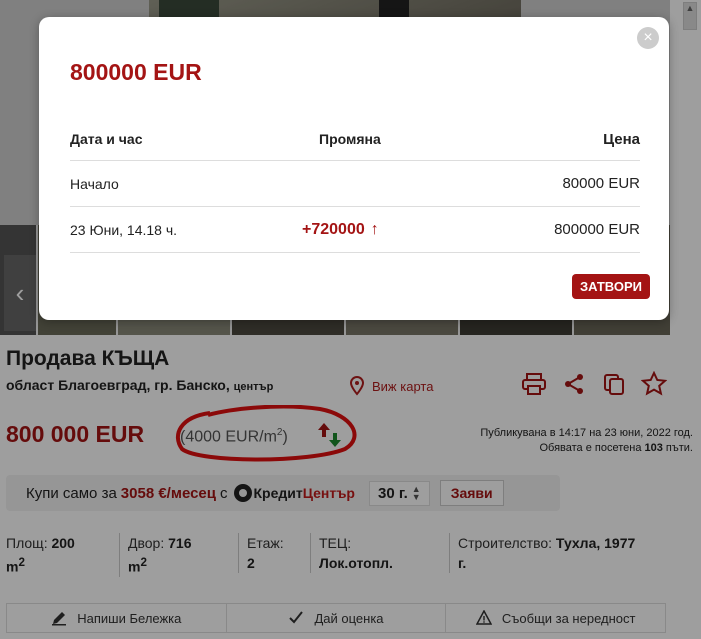  What do you see at coordinates (374, 229) in the screenshot?
I see `arrow-up-icon: ↑` at bounding box center [374, 229].